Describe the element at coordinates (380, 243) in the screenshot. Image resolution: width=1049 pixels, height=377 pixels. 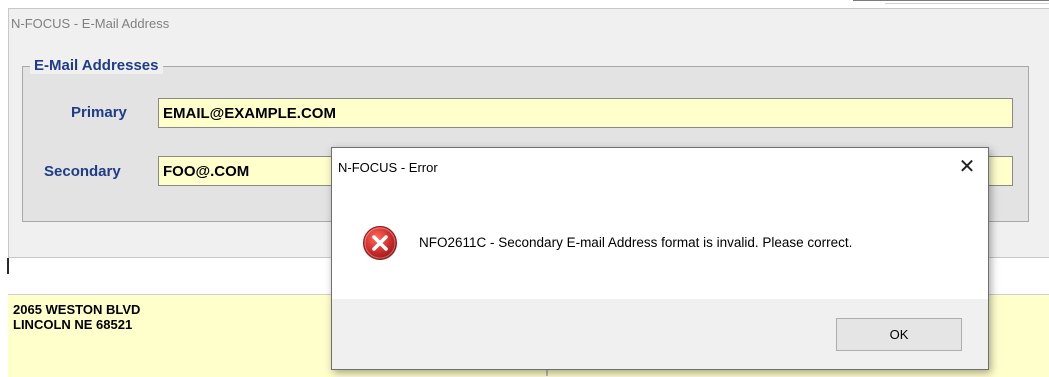
I see `error-icon` at that location.